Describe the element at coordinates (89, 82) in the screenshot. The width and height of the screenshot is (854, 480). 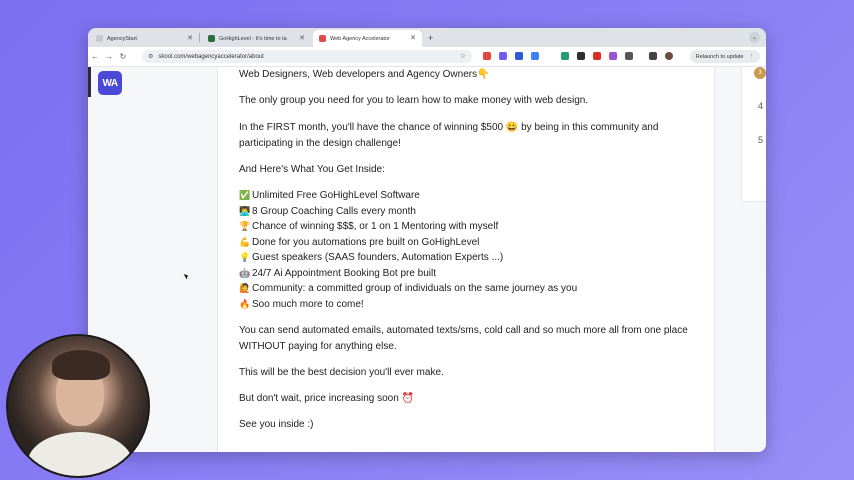
I see `active-group-indicator` at that location.